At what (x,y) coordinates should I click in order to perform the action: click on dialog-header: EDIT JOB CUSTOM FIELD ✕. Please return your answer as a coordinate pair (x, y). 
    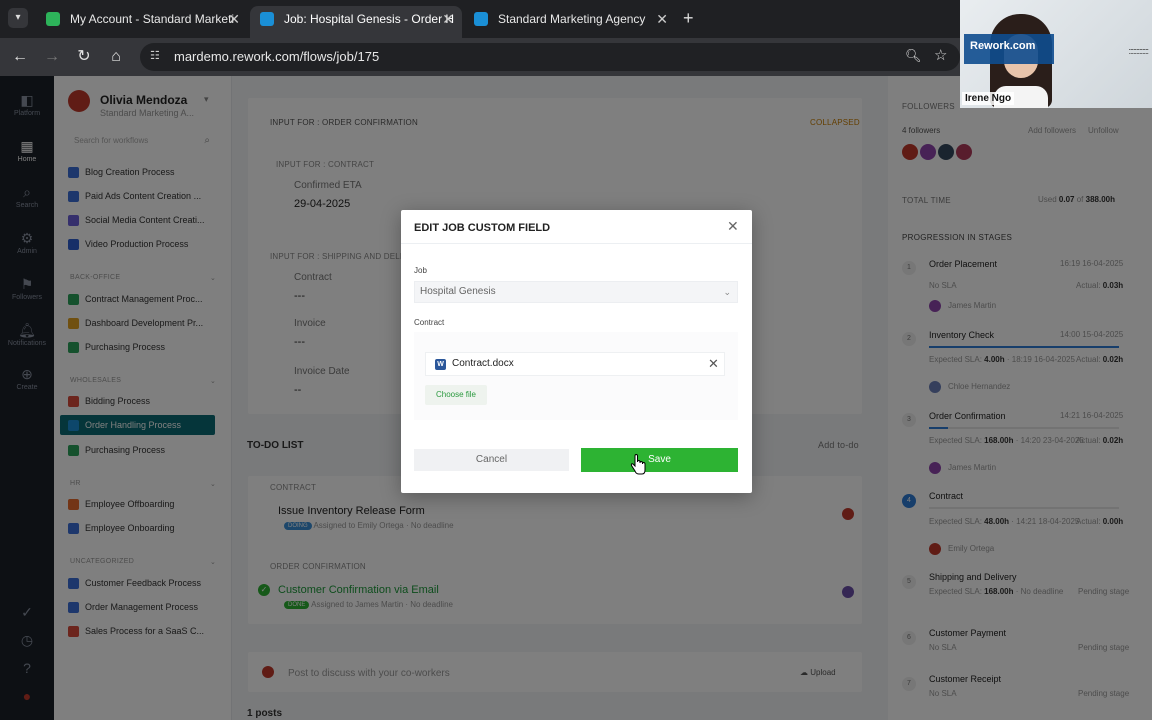
    Looking at the image, I should click on (576, 227).